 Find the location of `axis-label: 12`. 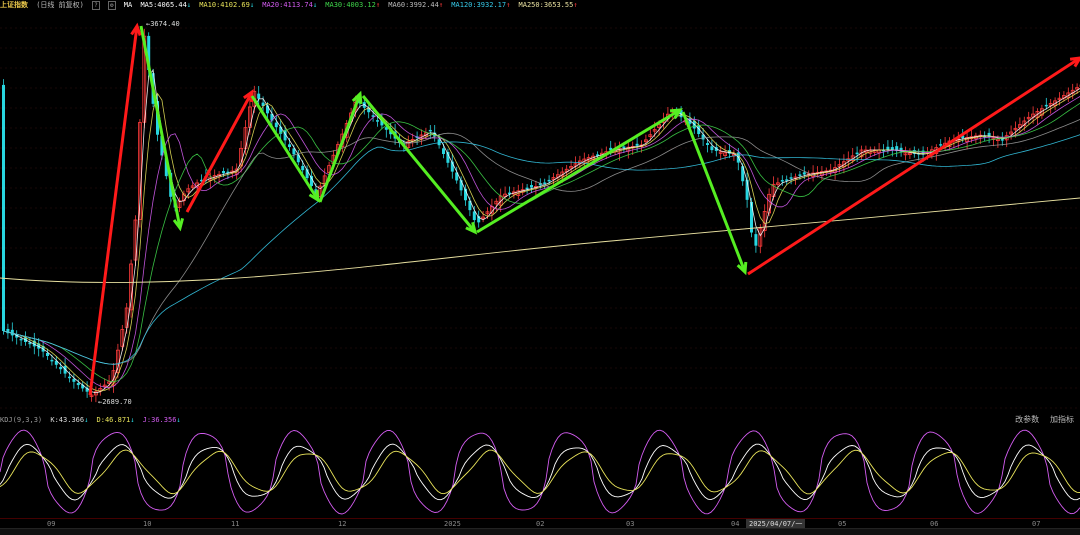

axis-label: 12 is located at coordinates (342, 524).